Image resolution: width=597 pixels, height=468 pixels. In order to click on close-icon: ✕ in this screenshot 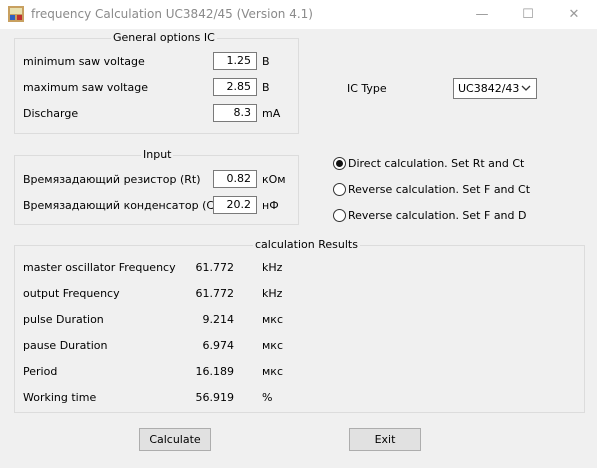, I will do `click(574, 14)`.